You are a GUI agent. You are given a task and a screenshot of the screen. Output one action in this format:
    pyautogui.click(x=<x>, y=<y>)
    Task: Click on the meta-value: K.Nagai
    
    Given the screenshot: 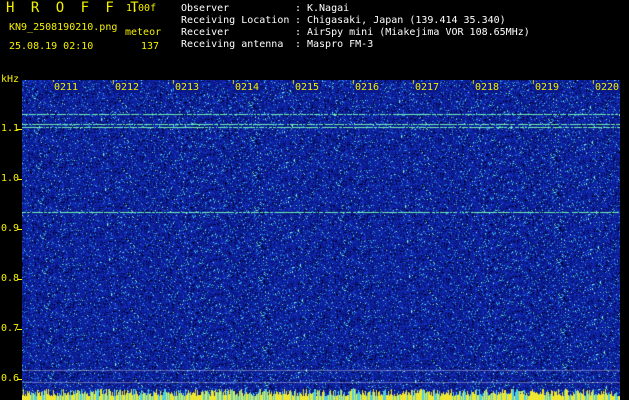 What is the action you would take?
    pyautogui.click(x=328, y=8)
    